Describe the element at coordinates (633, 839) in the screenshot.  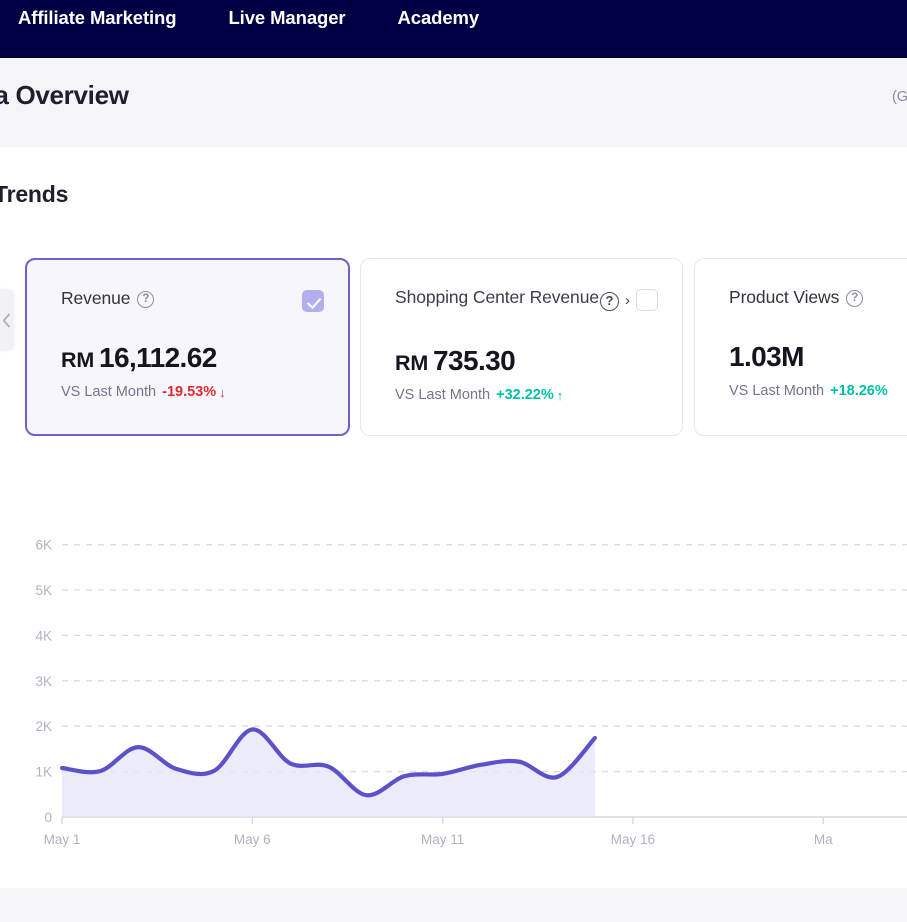
I see `x-axis-tick-label: May 16` at that location.